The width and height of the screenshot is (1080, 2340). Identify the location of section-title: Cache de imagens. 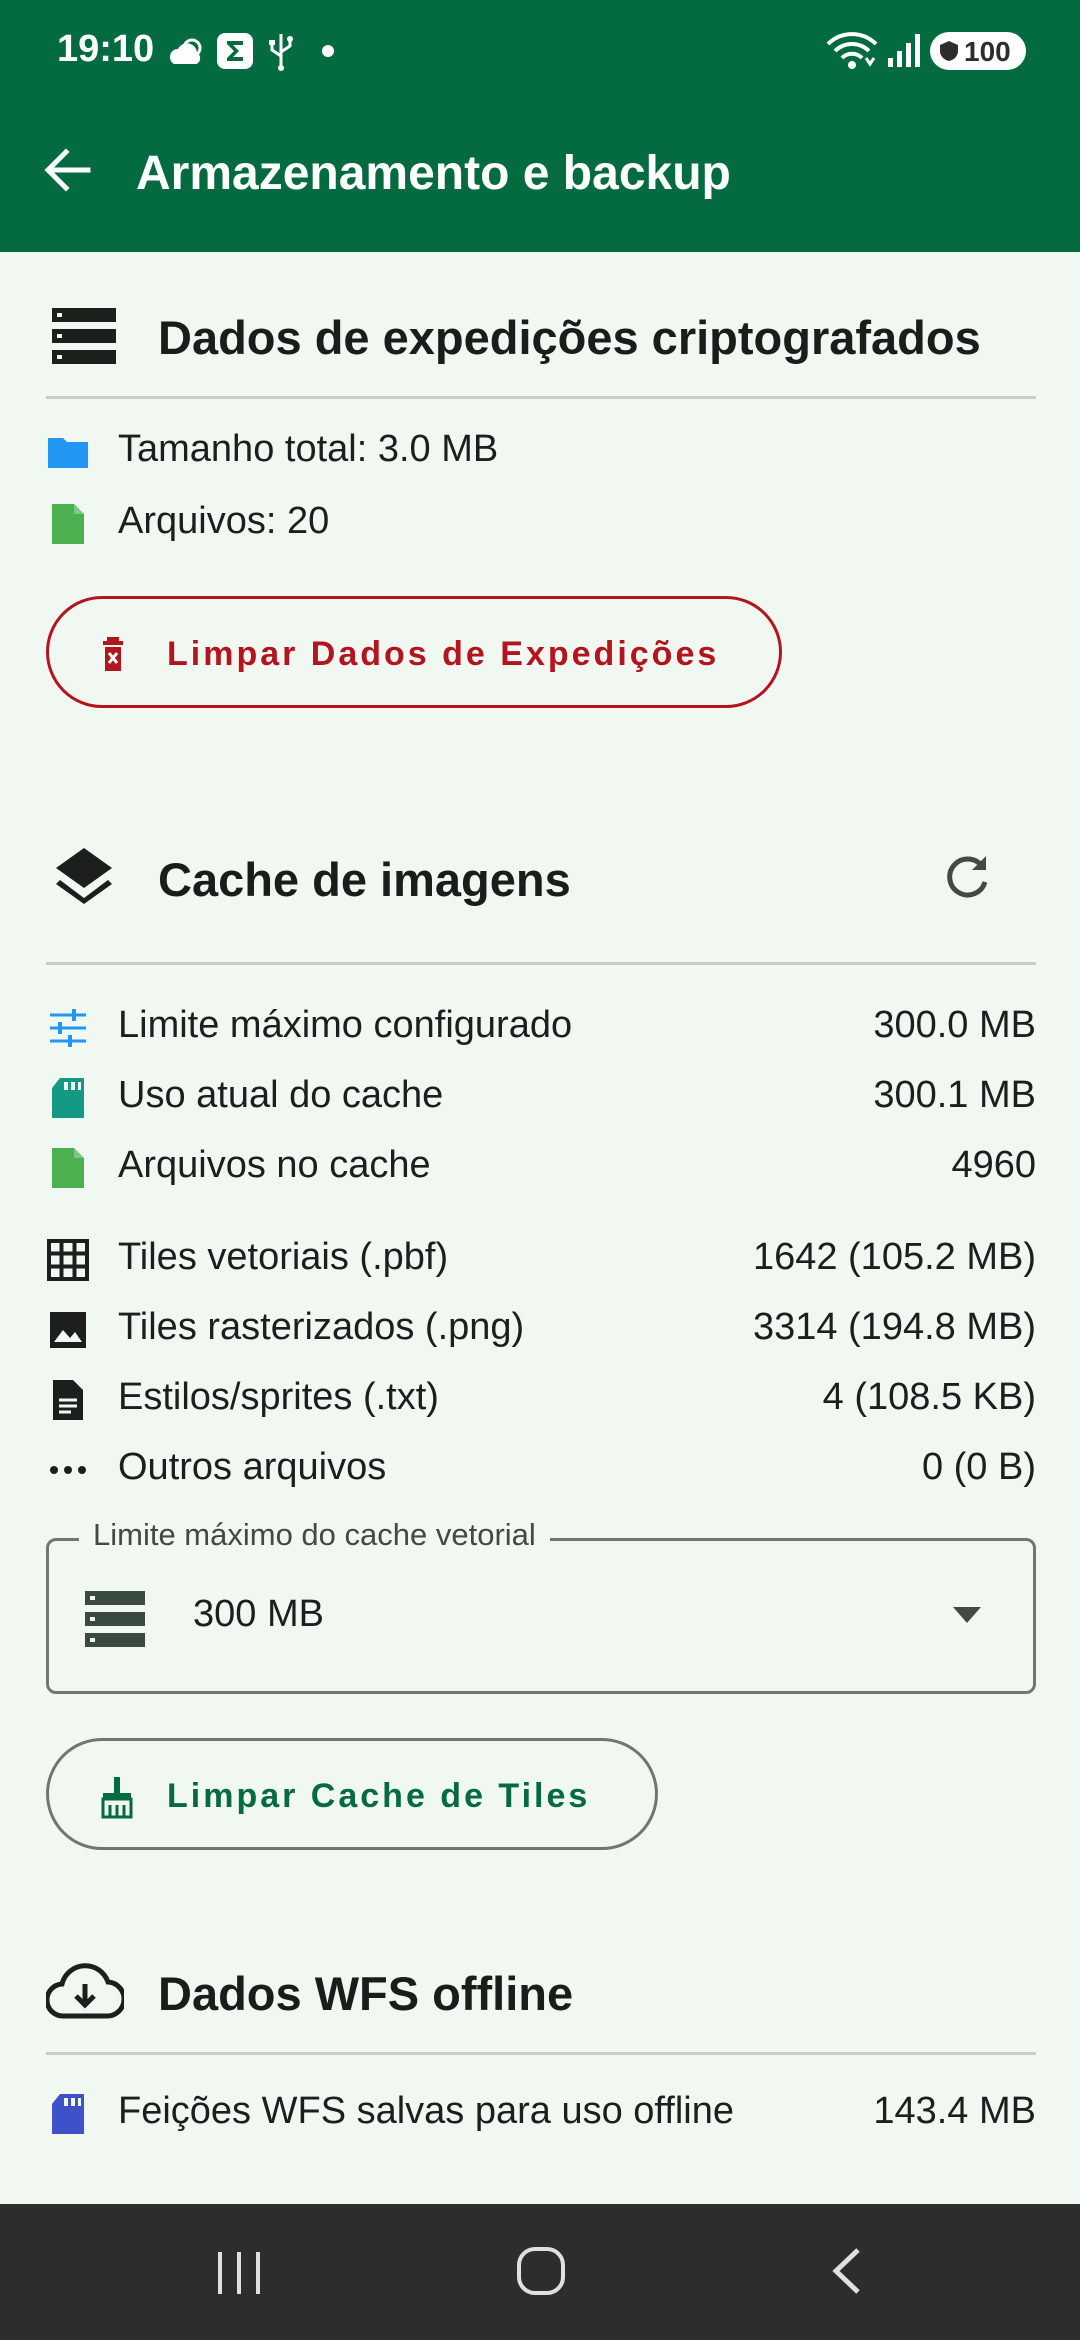
(364, 879).